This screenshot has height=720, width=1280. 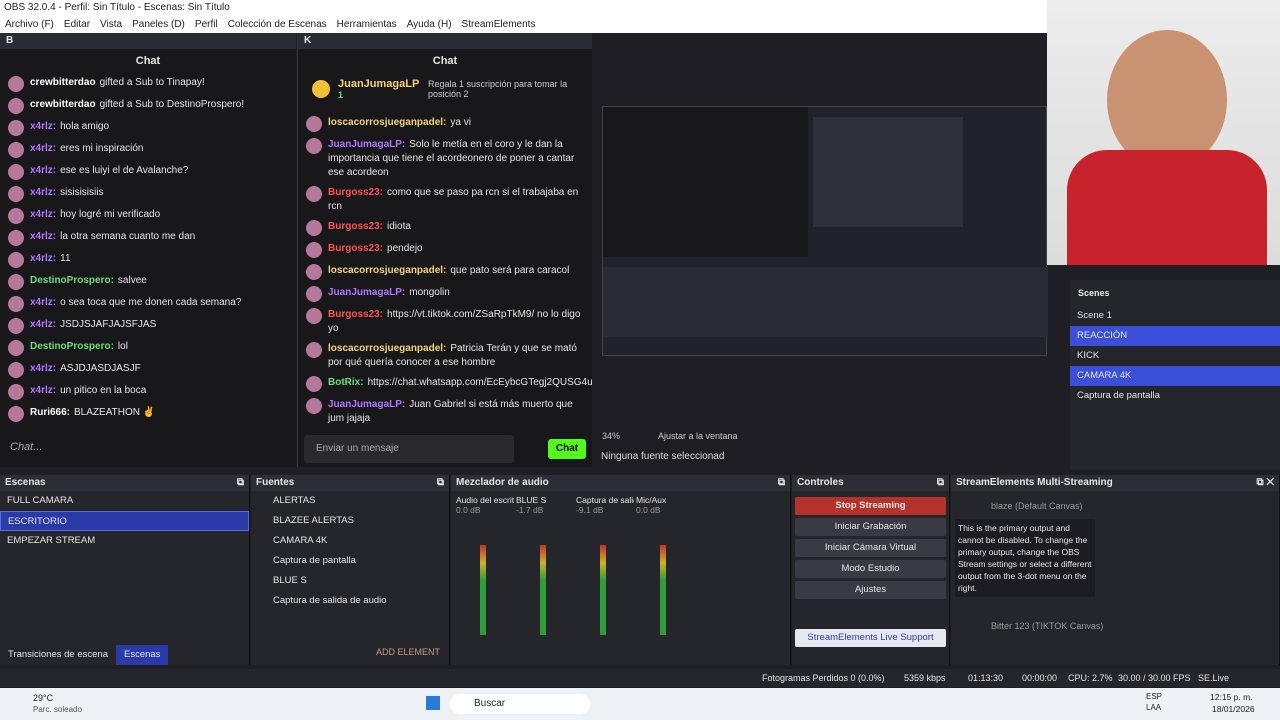 I want to click on chat-title: Chat, so click(x=445, y=61).